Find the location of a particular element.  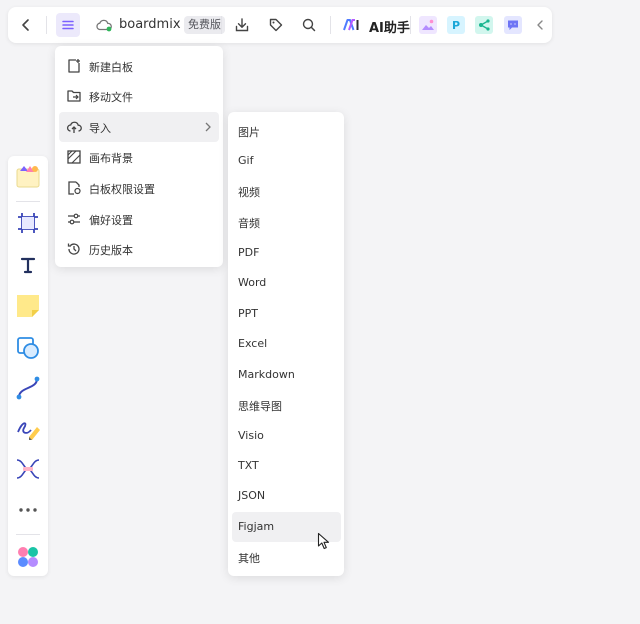

import-item-label: 视频 is located at coordinates (249, 192).